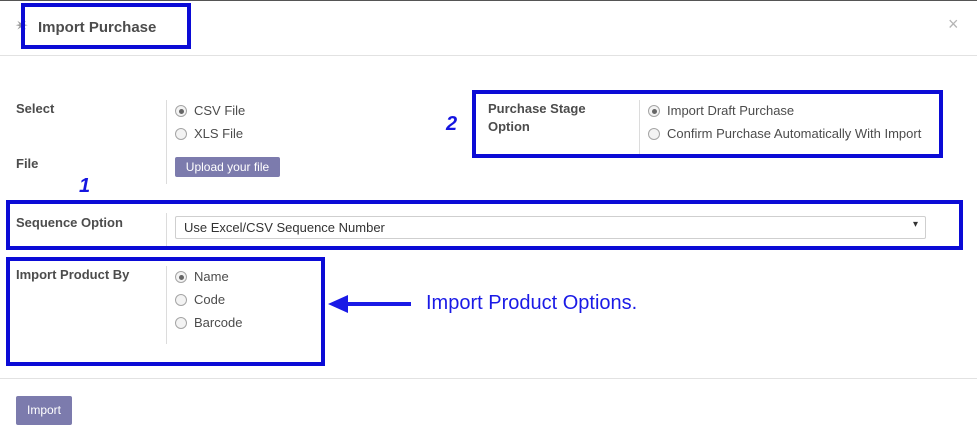 The image size is (977, 441). I want to click on arrow-left-icon, so click(369, 304).